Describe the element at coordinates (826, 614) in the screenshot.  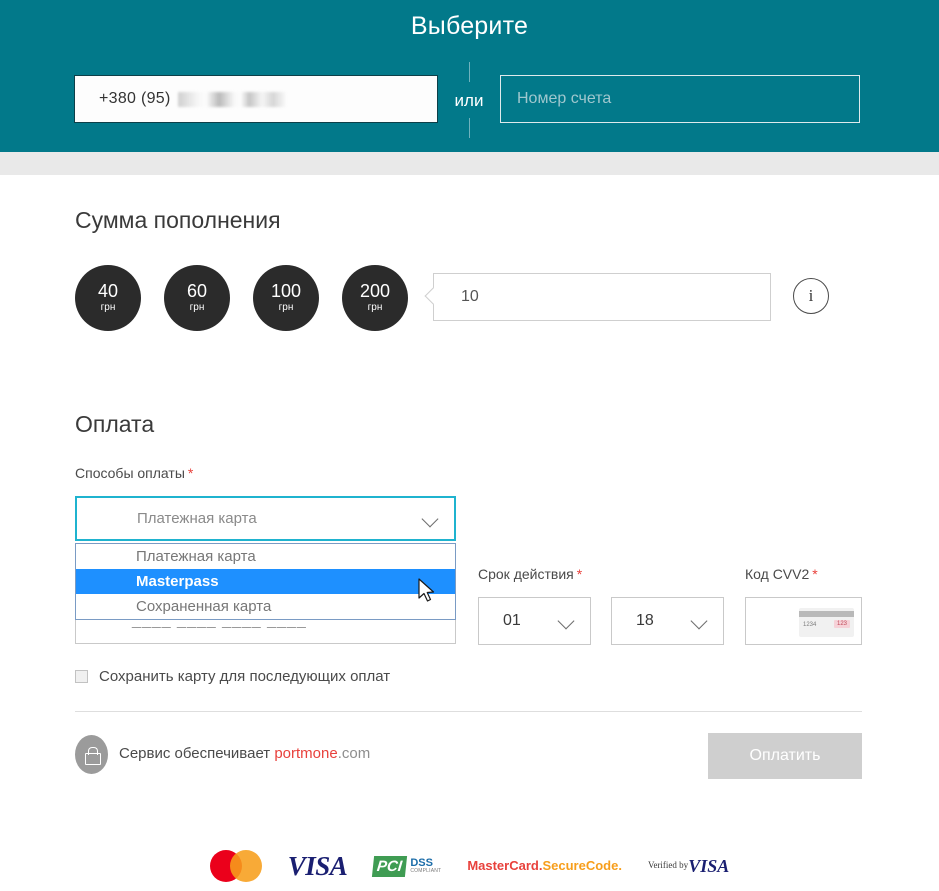
I see `cvv-card-stripe` at that location.